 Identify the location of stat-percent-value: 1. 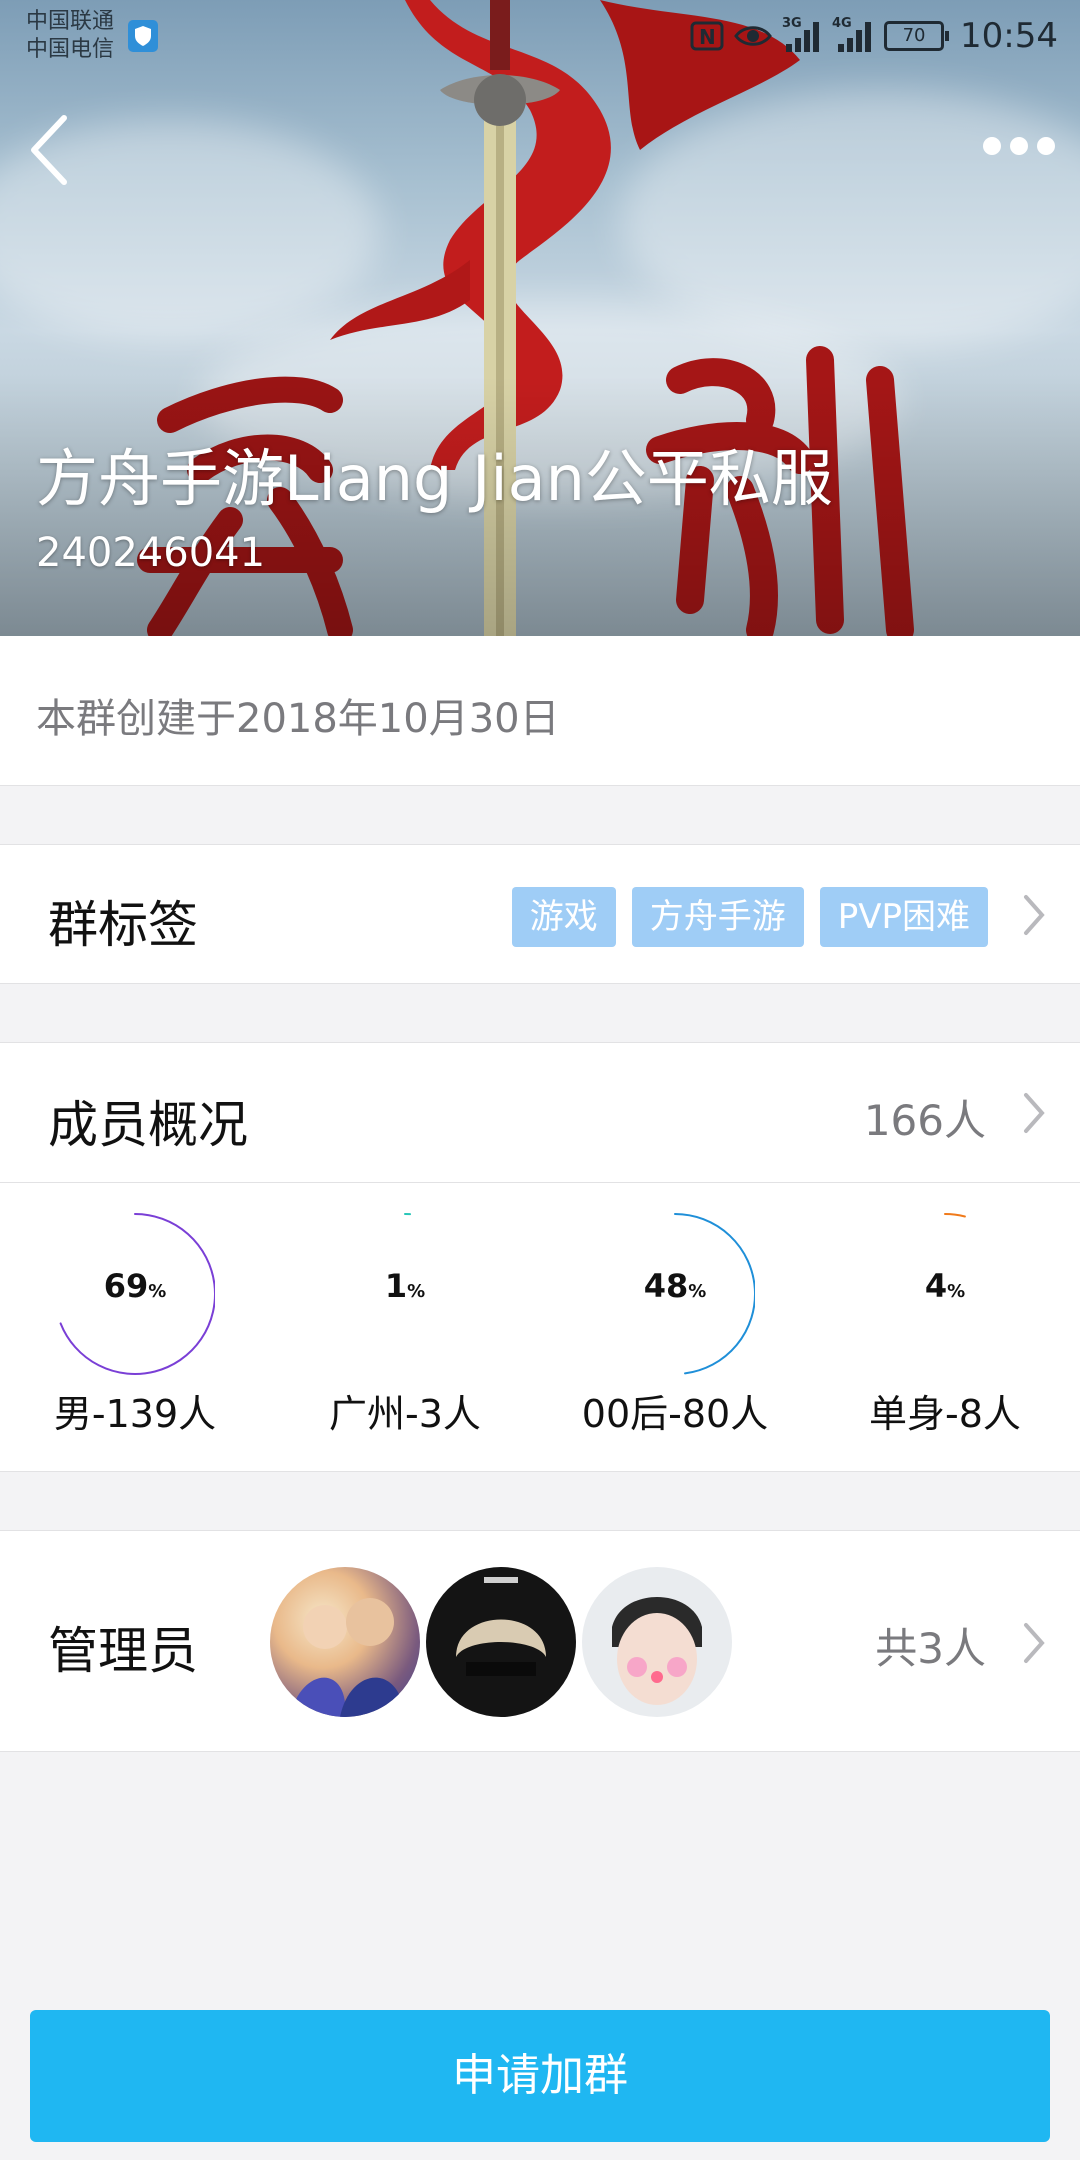
(396, 1286).